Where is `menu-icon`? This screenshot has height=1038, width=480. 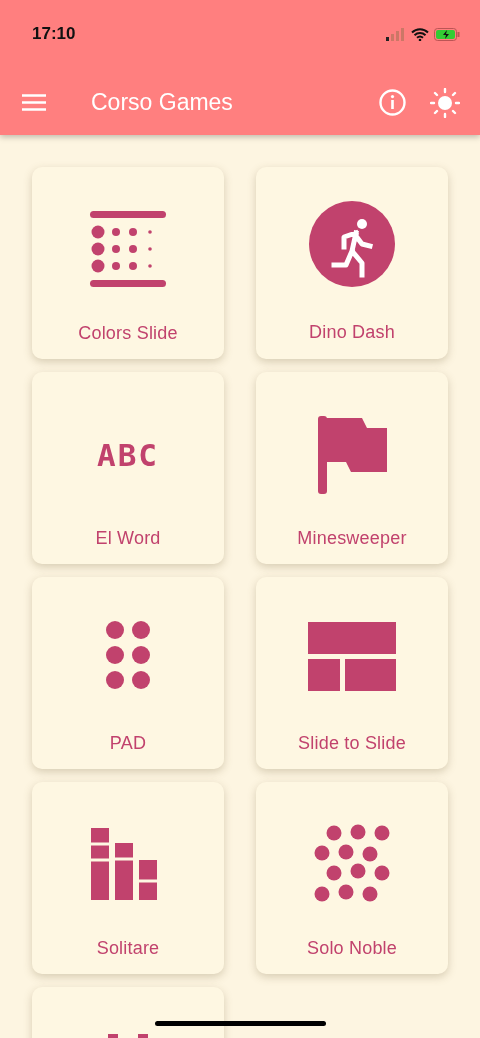 menu-icon is located at coordinates (34, 102).